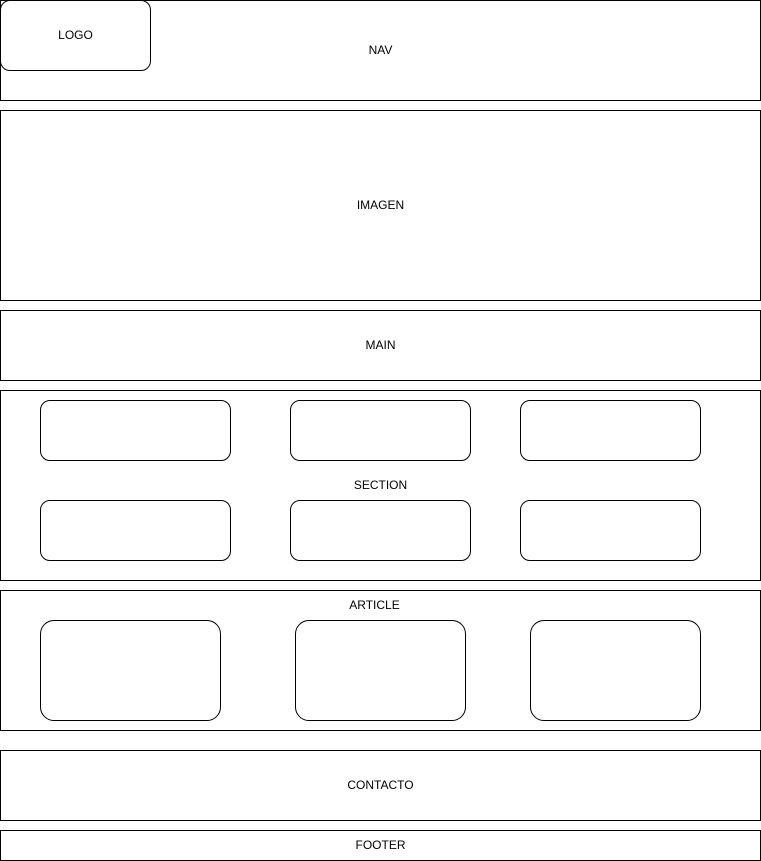 This screenshot has height=861, width=761. Describe the element at coordinates (374, 605) in the screenshot. I see `article-label: ARTICLE` at that location.